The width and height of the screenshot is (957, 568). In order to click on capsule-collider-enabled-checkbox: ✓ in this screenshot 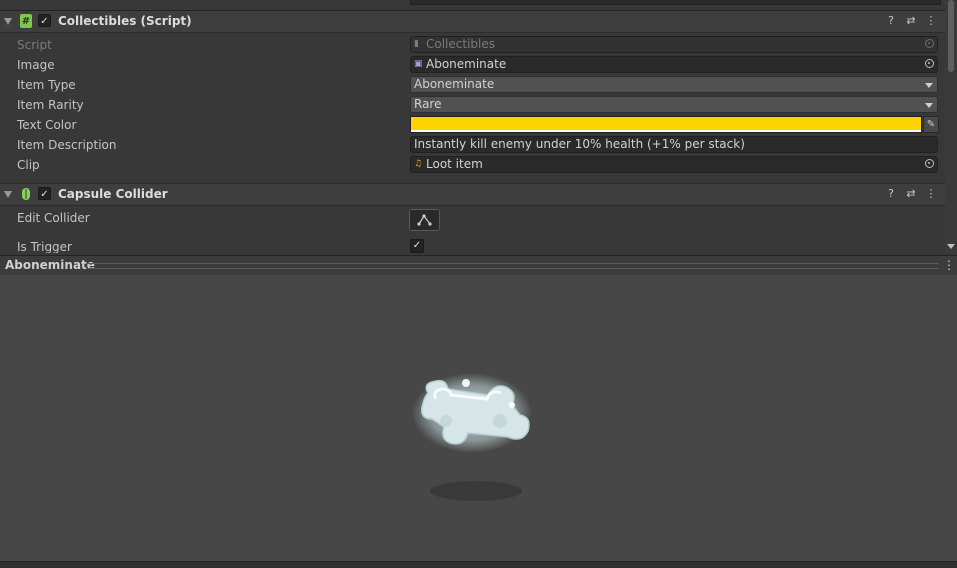, I will do `click(44, 193)`.